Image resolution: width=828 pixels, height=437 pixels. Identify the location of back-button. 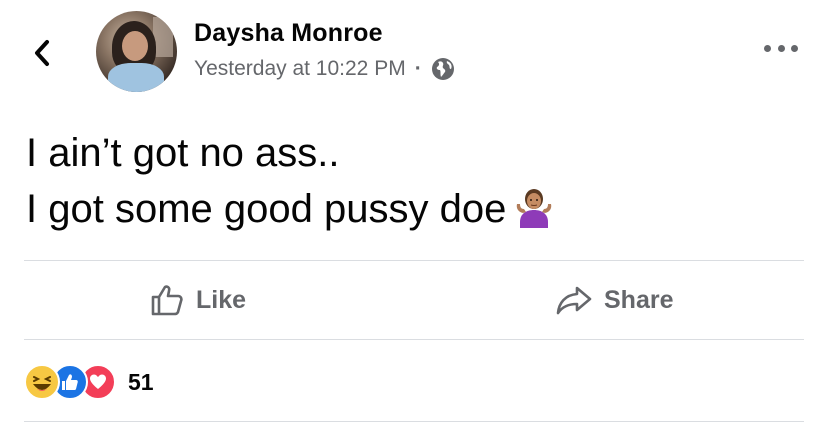
(42, 53).